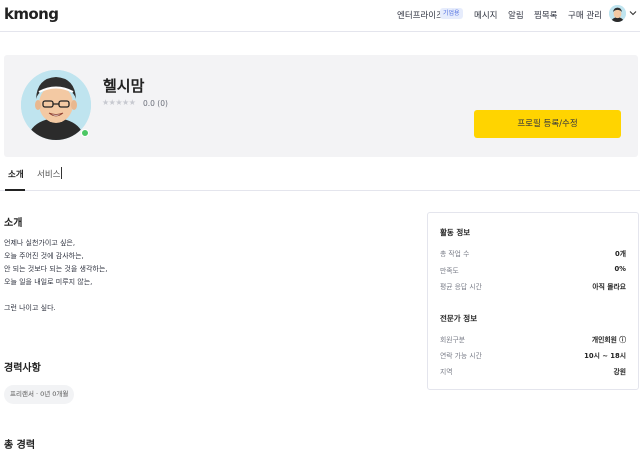 The width and height of the screenshot is (640, 465). Describe the element at coordinates (31, 14) in the screenshot. I see `kmong-logo: kmong` at that location.